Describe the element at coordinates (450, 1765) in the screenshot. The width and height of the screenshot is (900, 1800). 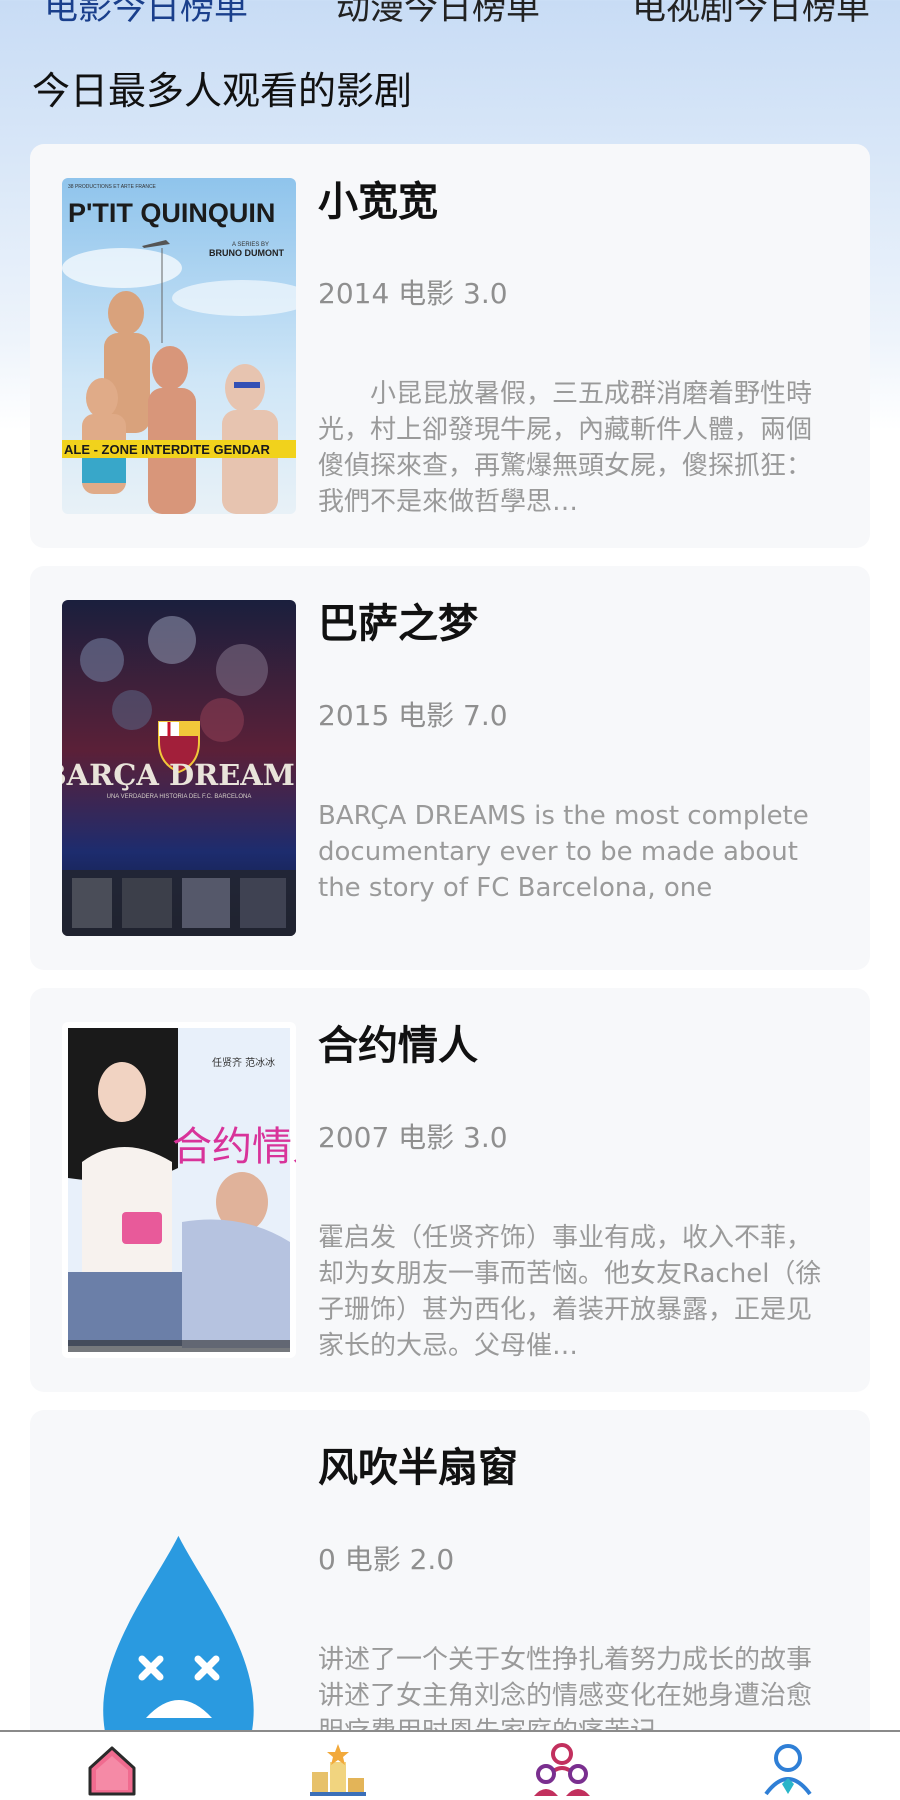
I see `bottom-navigation` at that location.